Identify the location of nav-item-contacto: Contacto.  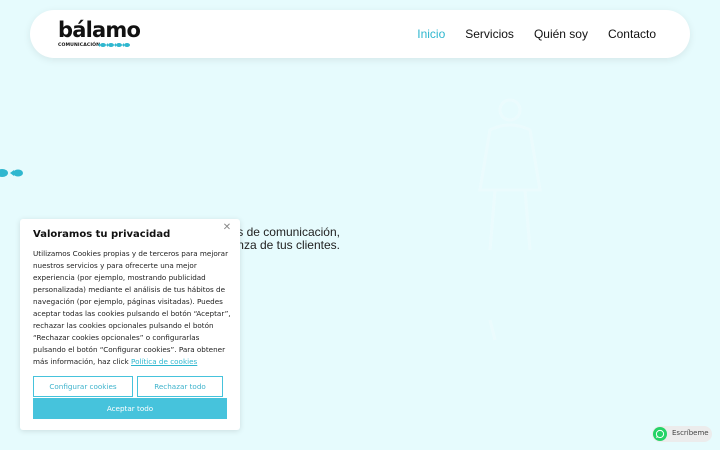
(632, 34).